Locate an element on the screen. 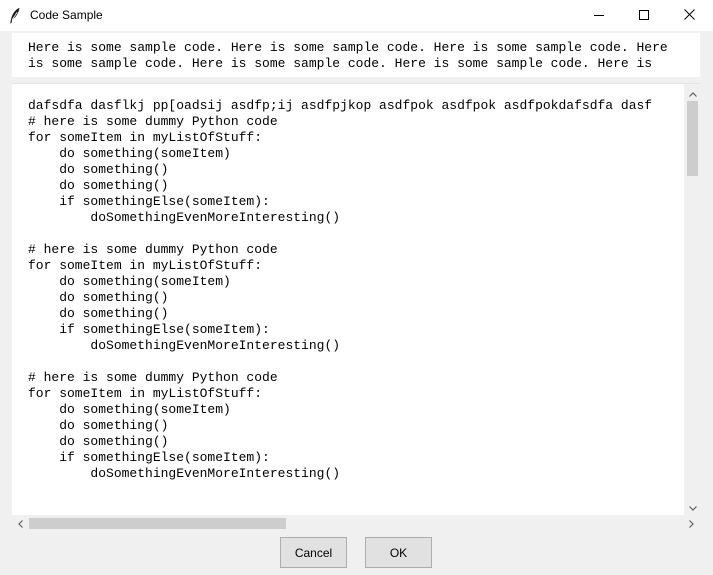 This screenshot has width=713, height=575. horizontal-scrollbar is located at coordinates (356, 523).